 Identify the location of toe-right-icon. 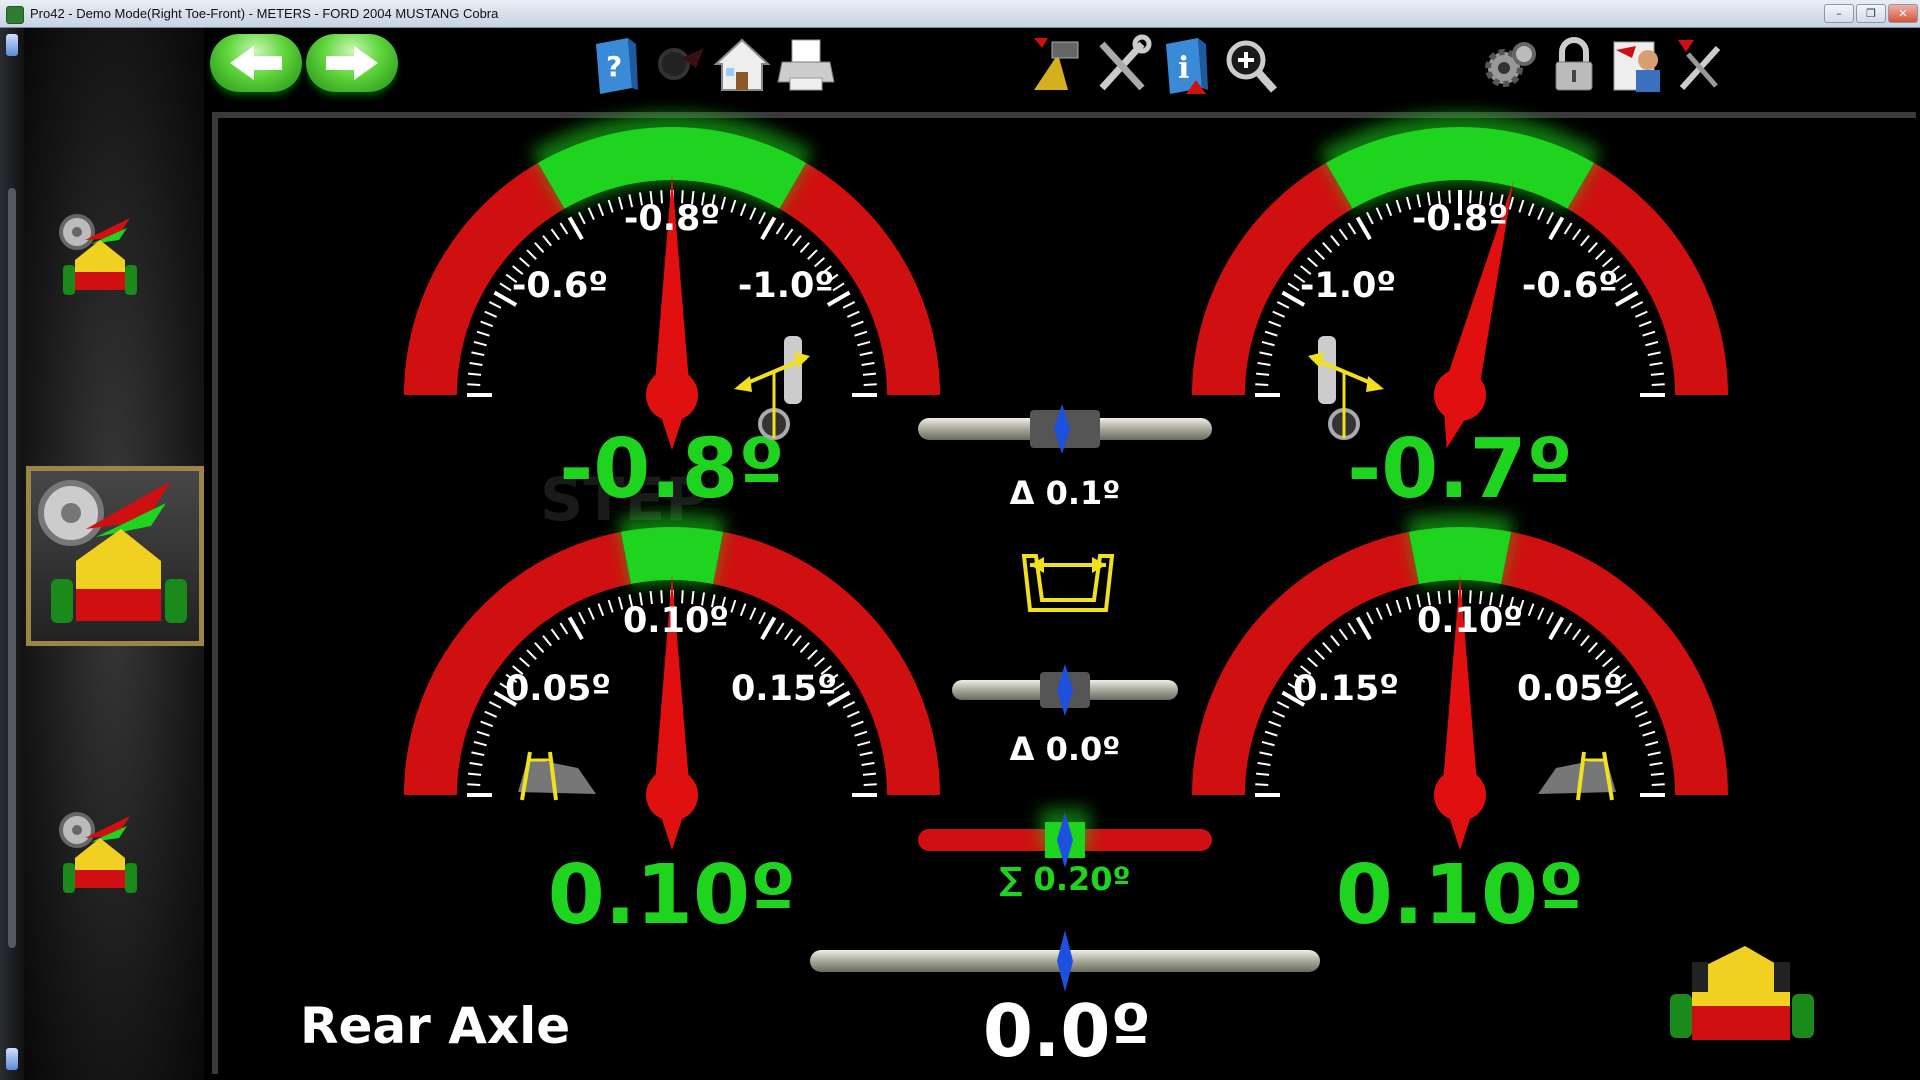
(1577, 776).